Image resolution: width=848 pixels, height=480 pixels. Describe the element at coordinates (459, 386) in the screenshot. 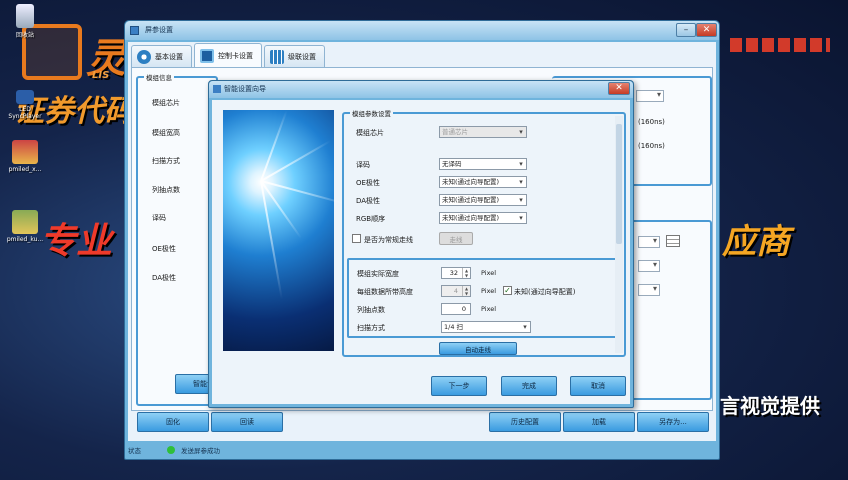

I see `next-button: 下一步` at that location.